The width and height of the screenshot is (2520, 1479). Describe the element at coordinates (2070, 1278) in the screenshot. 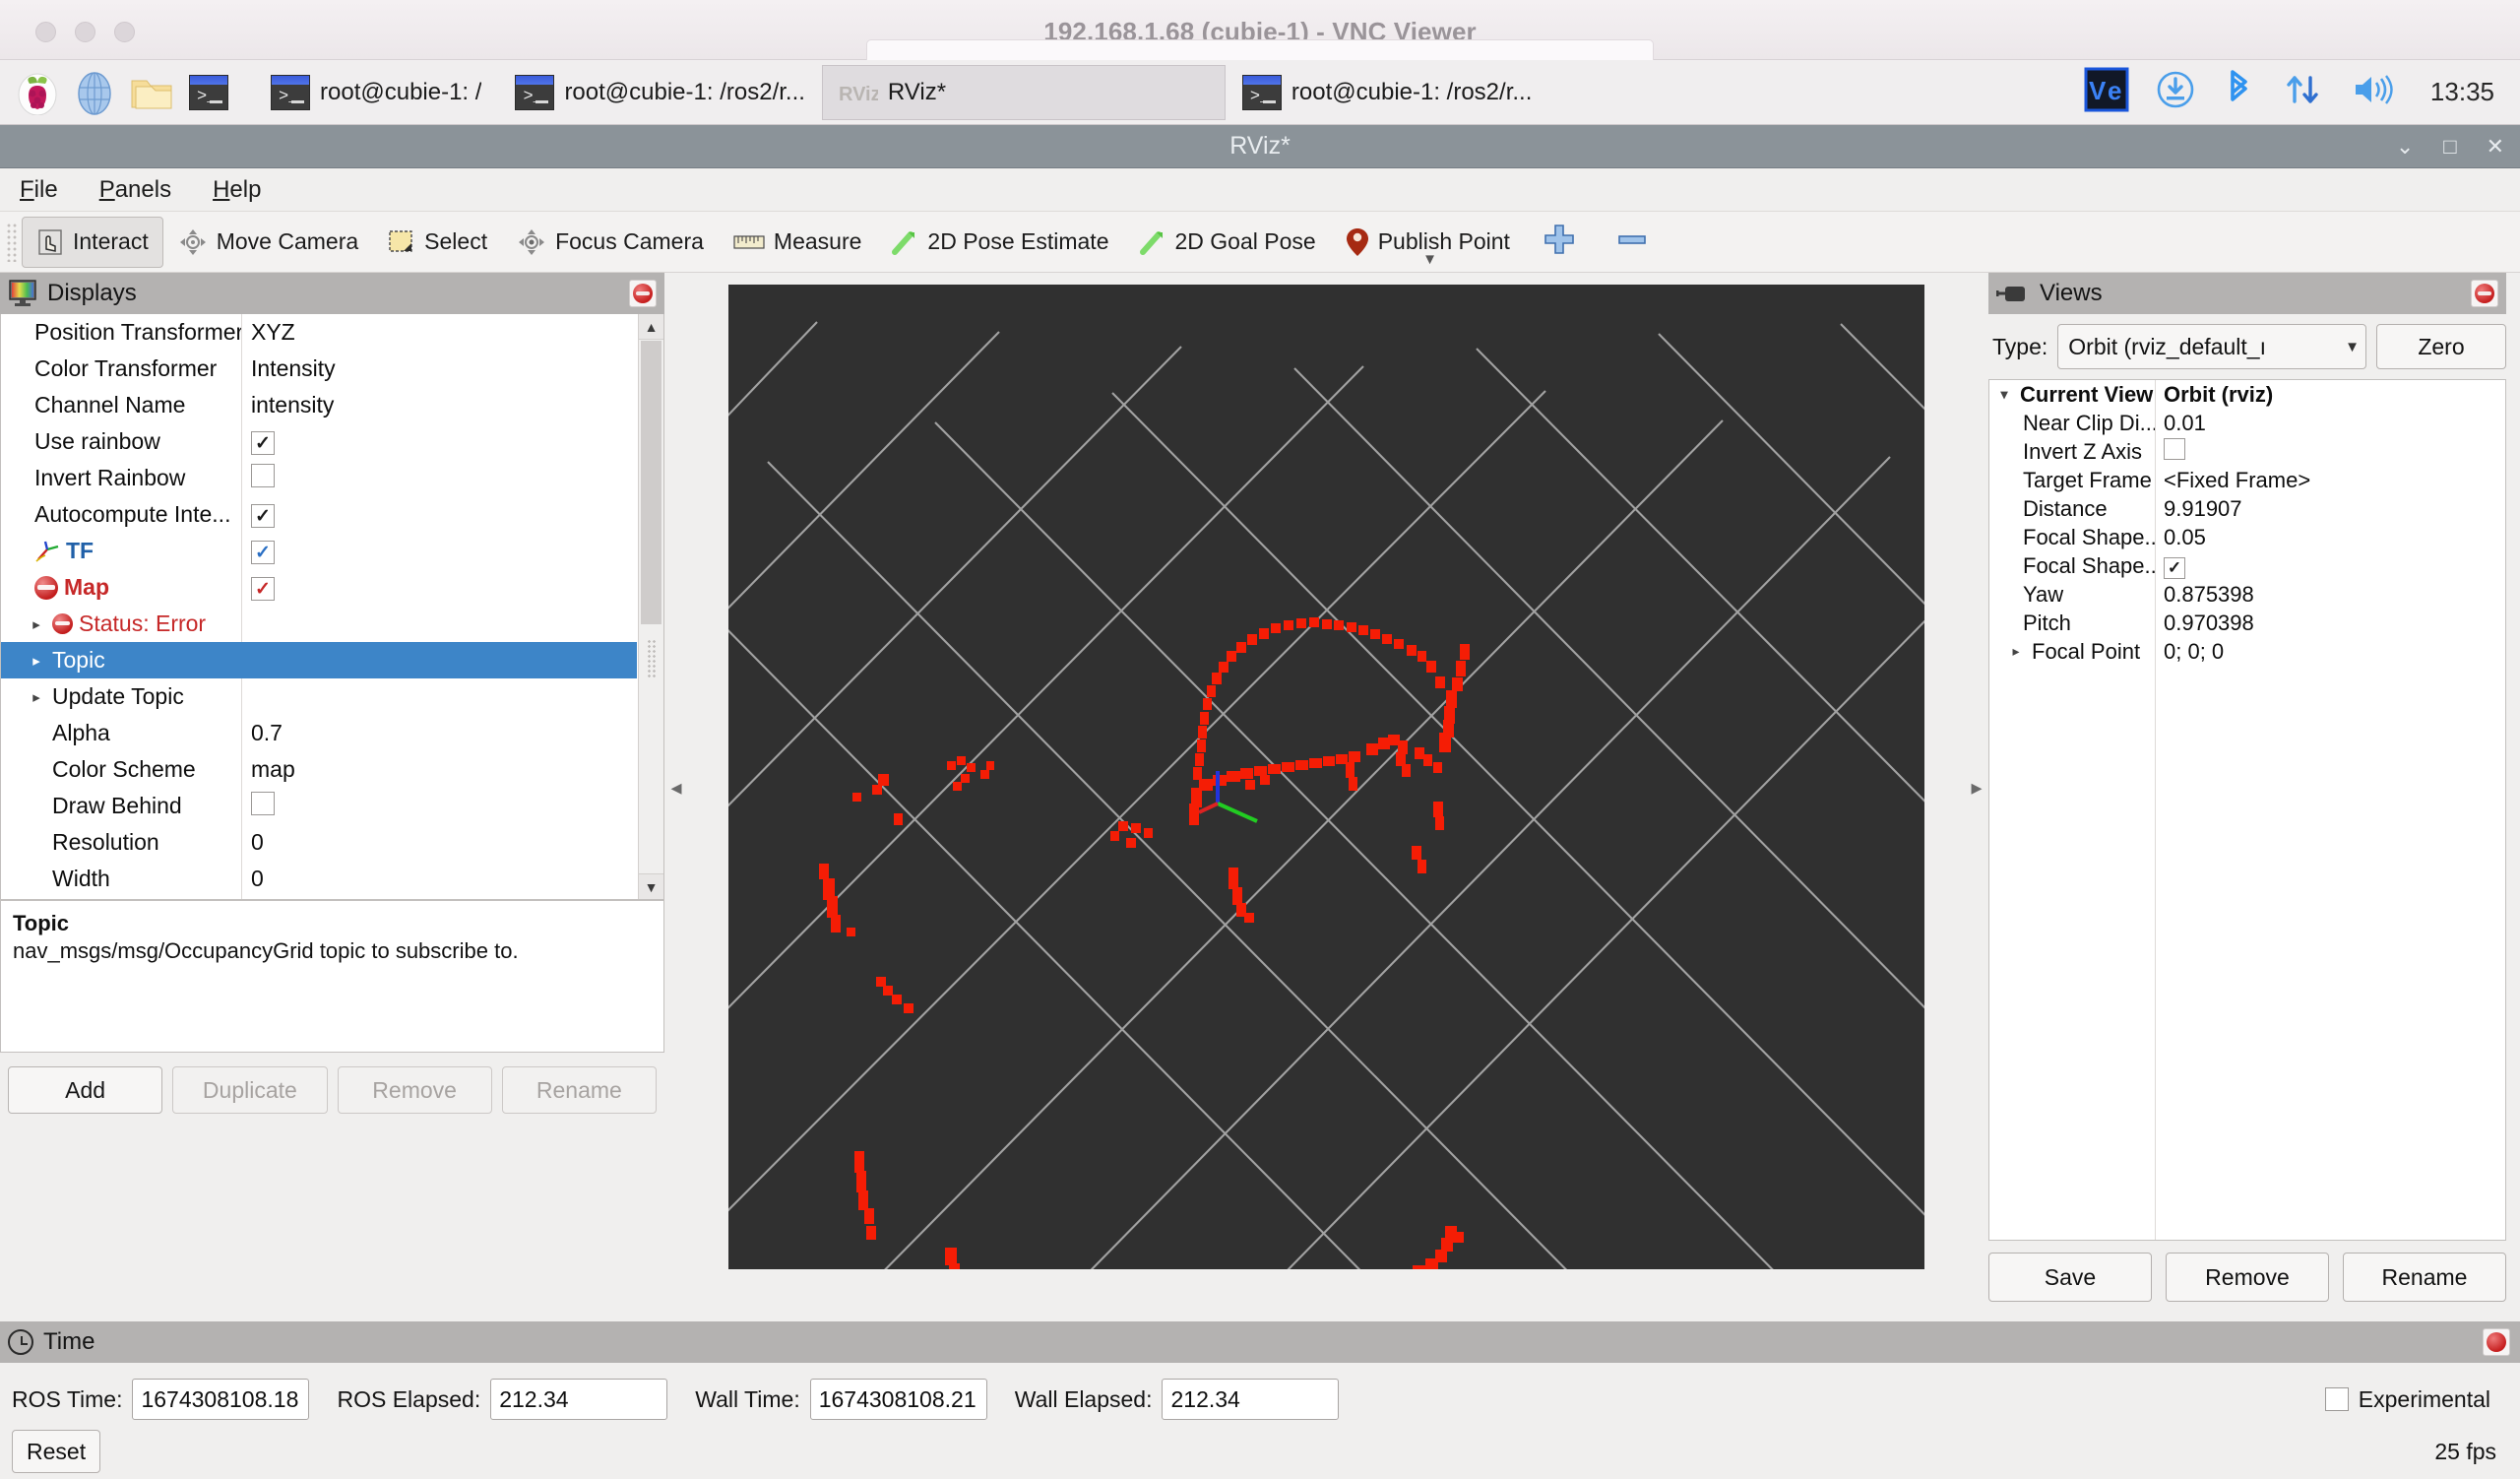

I see `save-view-button: Save` at that location.